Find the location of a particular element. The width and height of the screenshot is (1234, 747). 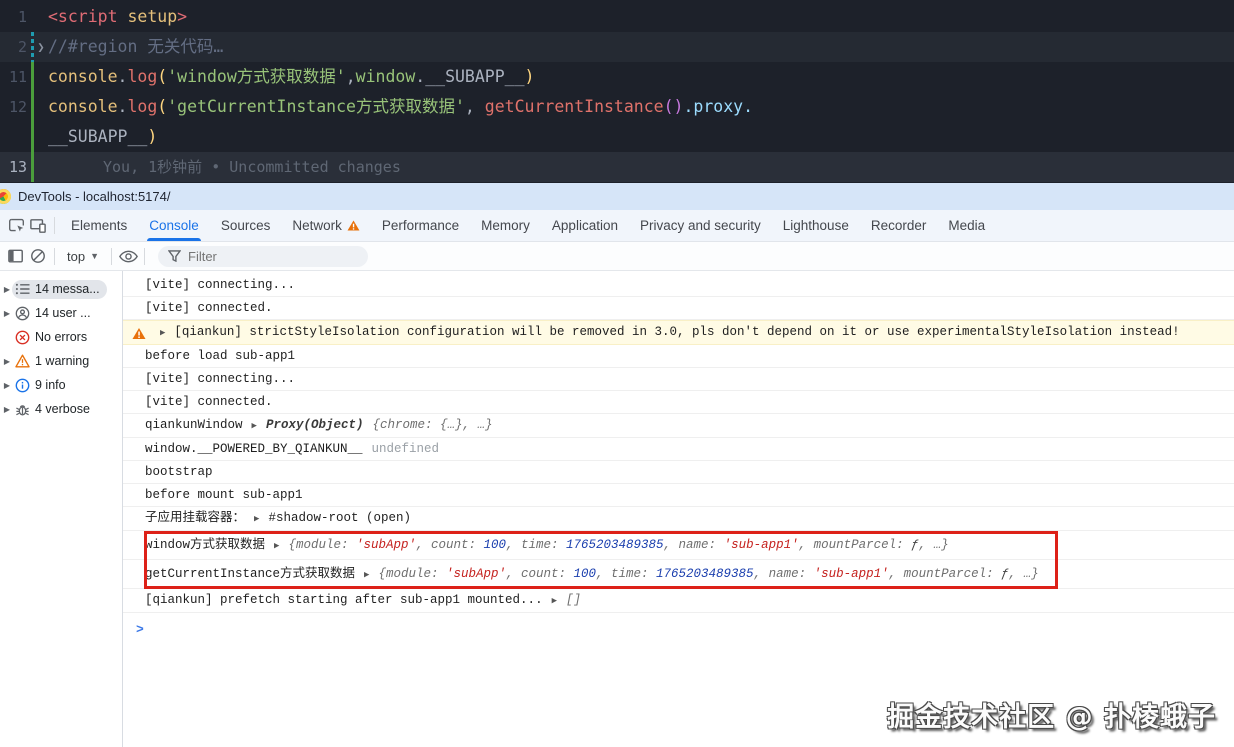

tab-label: Recorder is located at coordinates (898, 225).